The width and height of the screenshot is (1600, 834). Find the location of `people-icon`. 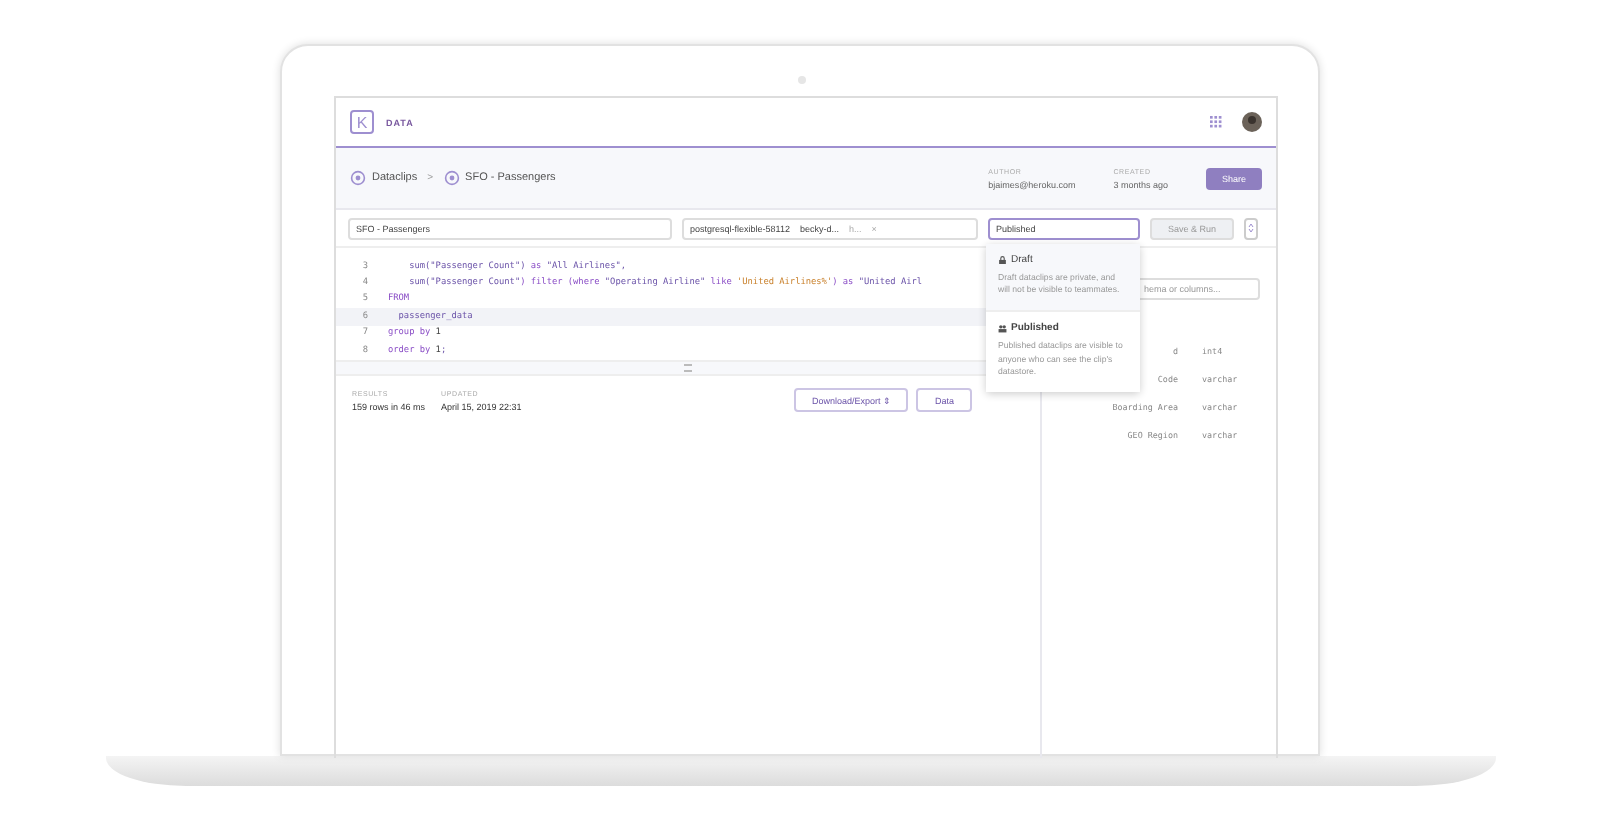

people-icon is located at coordinates (1002, 329).